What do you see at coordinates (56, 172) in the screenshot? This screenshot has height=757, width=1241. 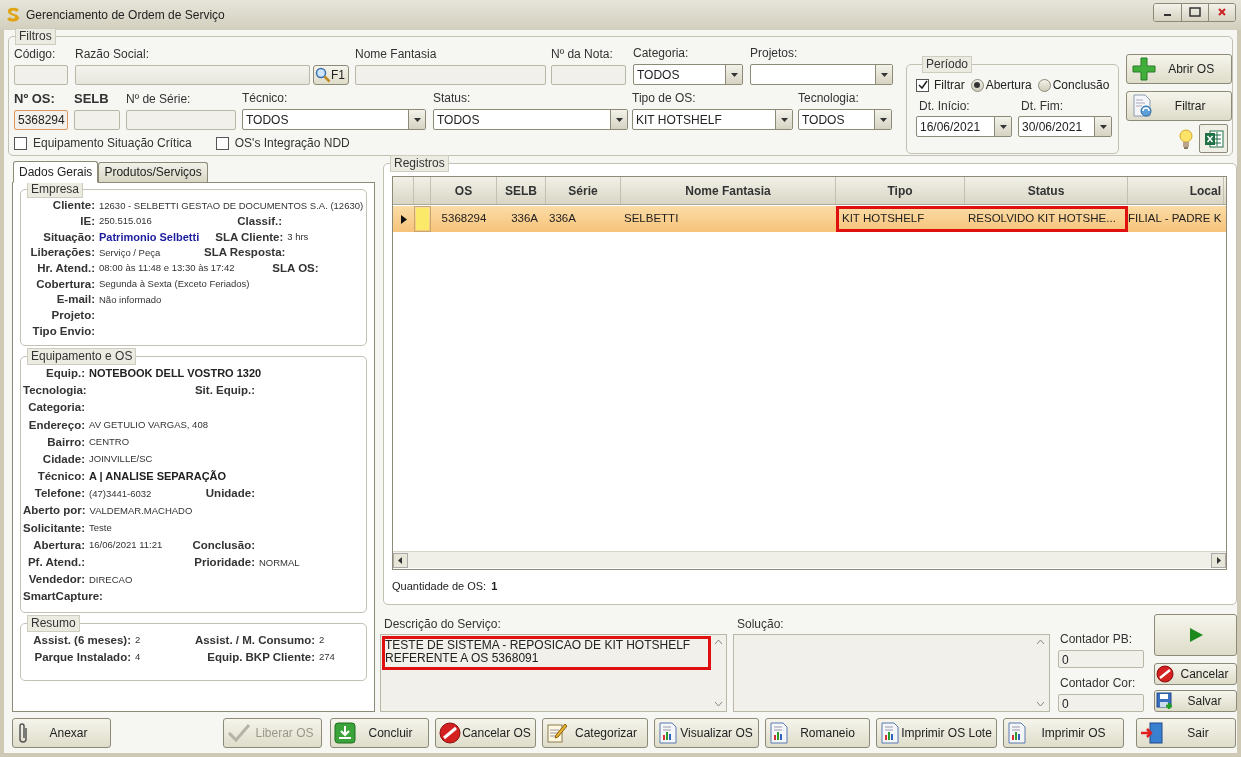 I see `tab: Dados Gerais` at bounding box center [56, 172].